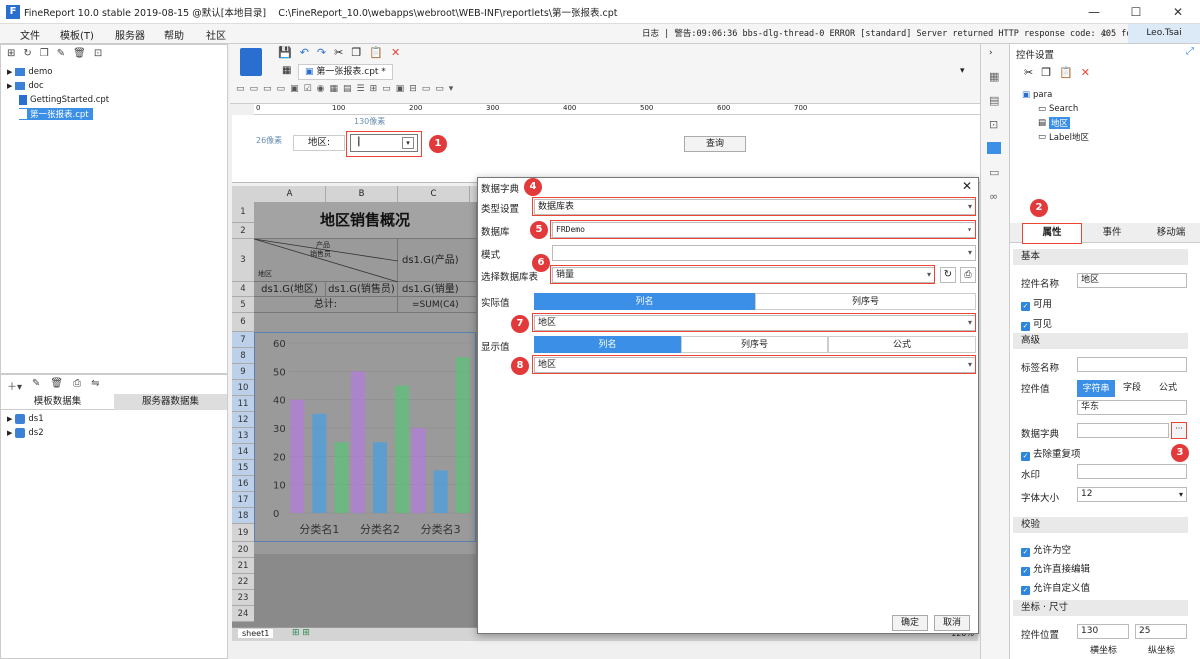 The height and width of the screenshot is (659, 1200). Describe the element at coordinates (56, 114) in the screenshot. I see `tree-item-first-report: 第一张报表.cpt` at that location.